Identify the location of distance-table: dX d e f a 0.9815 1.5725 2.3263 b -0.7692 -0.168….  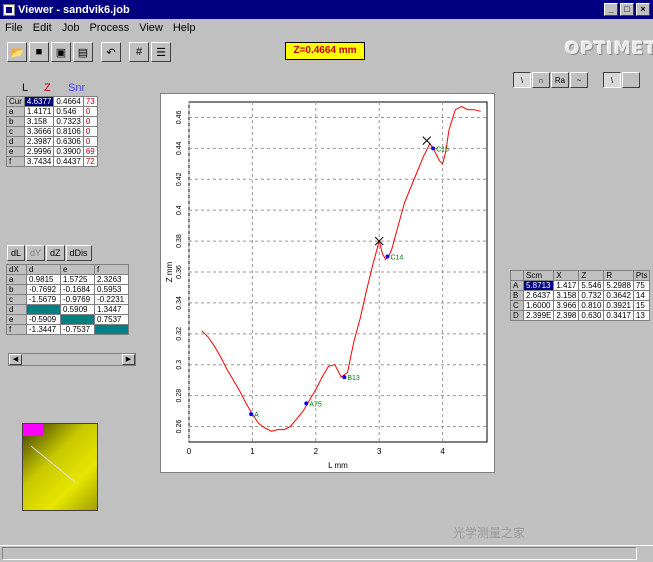
(67, 299).